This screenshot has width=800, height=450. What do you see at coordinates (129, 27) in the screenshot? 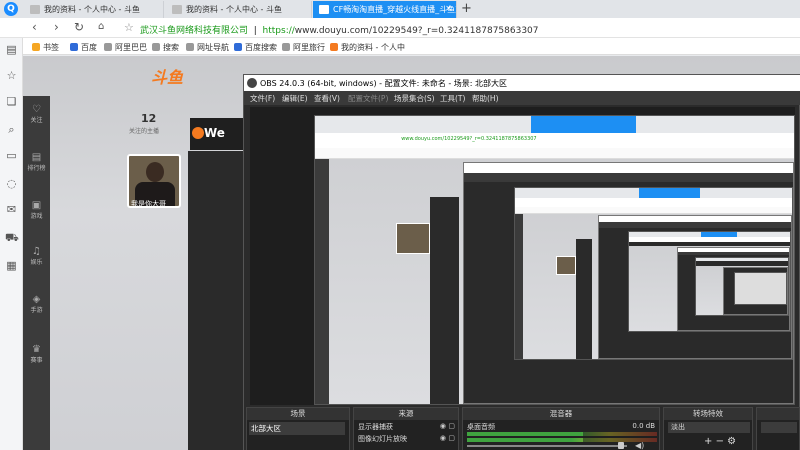
I see `favorite-star-icon: ☆` at bounding box center [129, 27].